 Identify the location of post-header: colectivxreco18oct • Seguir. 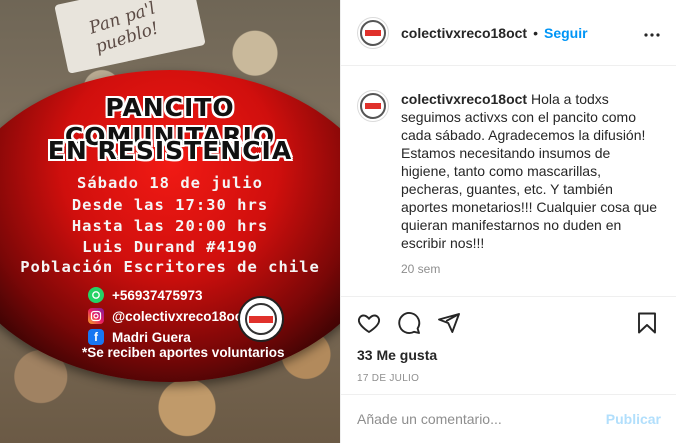
(508, 33).